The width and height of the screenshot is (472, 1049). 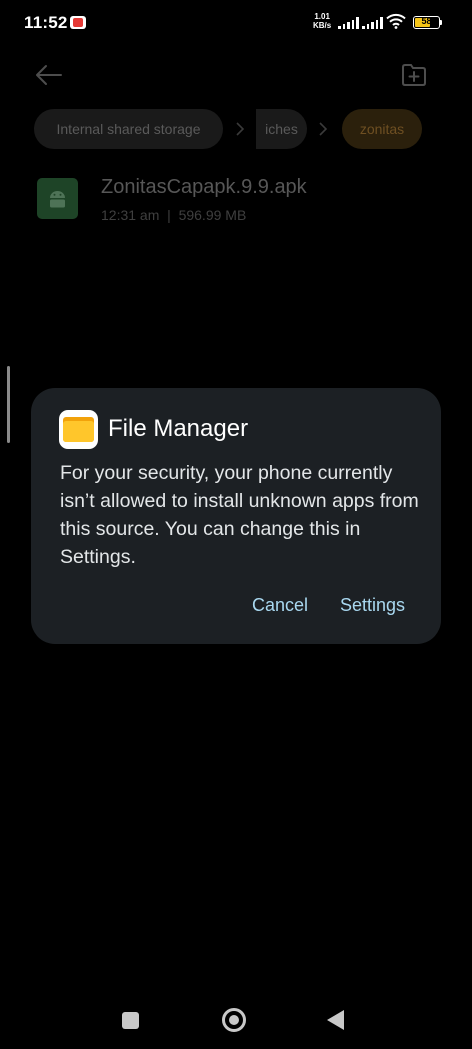 I want to click on breadcrumb: Internal shared storage iches zonitas, so click(x=253, y=129).